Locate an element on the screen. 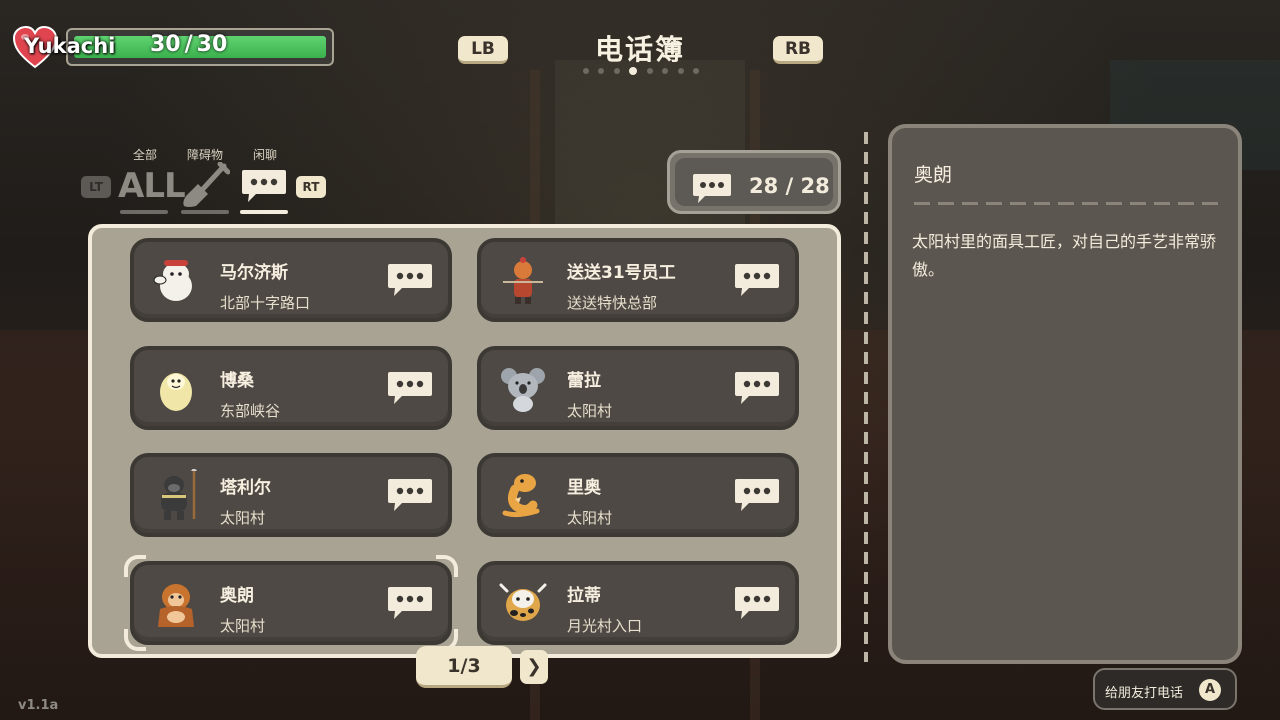  shovel-icon is located at coordinates (205, 187).